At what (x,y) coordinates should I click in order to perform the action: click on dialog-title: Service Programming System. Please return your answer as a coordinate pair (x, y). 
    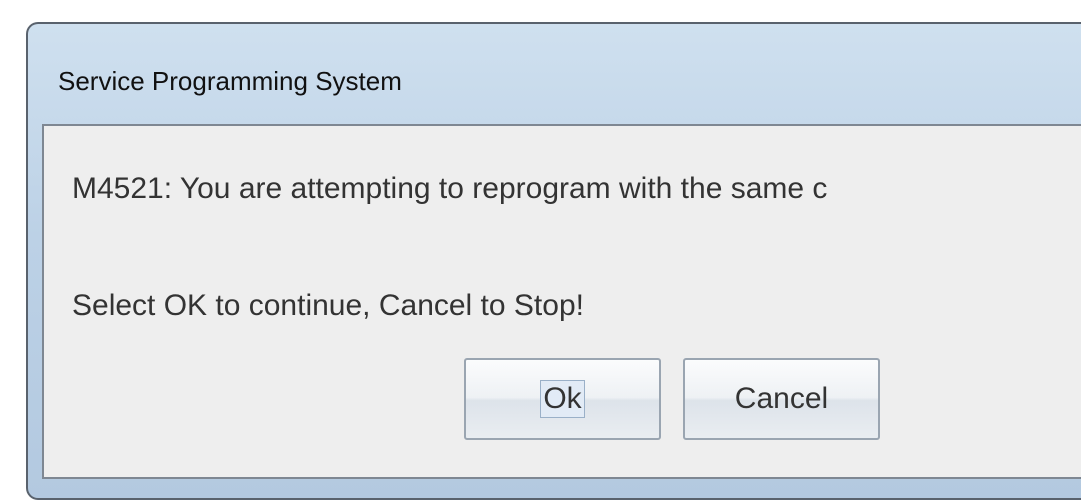
    Looking at the image, I should click on (230, 81).